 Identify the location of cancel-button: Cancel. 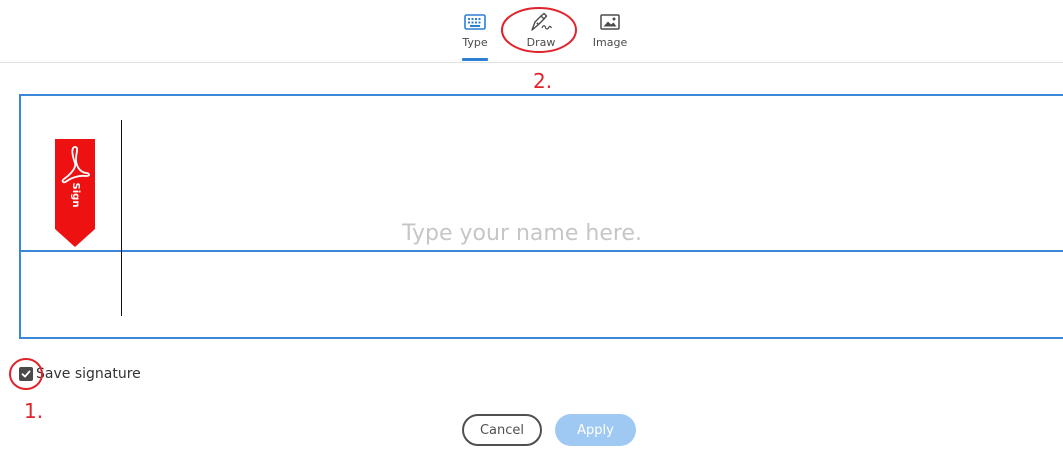
(502, 430).